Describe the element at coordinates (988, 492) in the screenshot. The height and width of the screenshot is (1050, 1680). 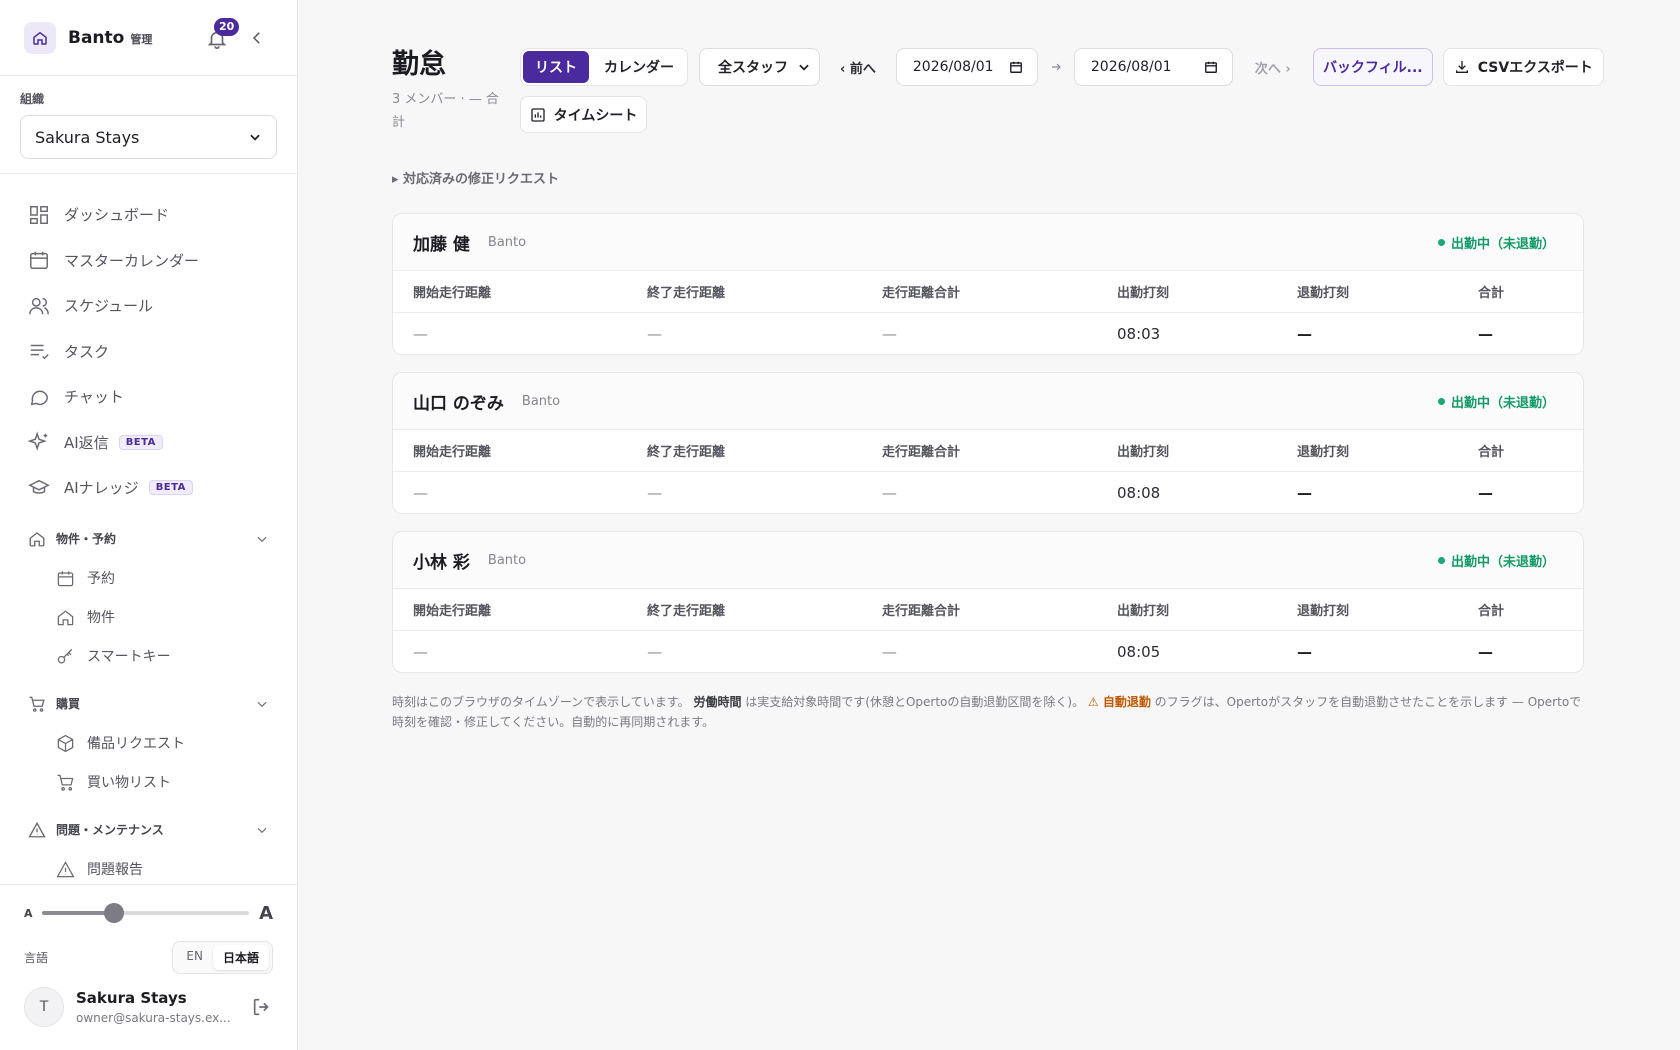
I see `table-row: — — — 08:08 — —` at that location.